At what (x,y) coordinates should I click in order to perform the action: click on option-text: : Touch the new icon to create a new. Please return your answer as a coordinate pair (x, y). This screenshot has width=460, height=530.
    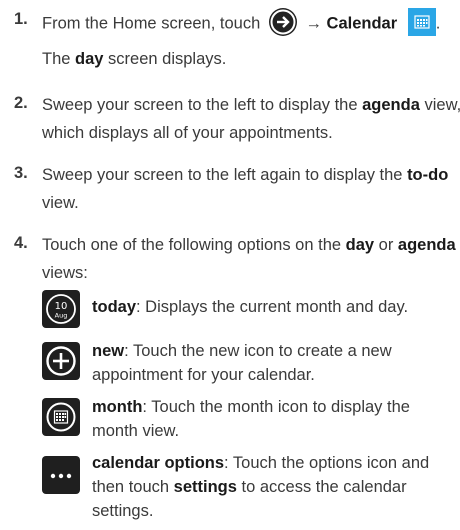
    Looking at the image, I should click on (258, 351).